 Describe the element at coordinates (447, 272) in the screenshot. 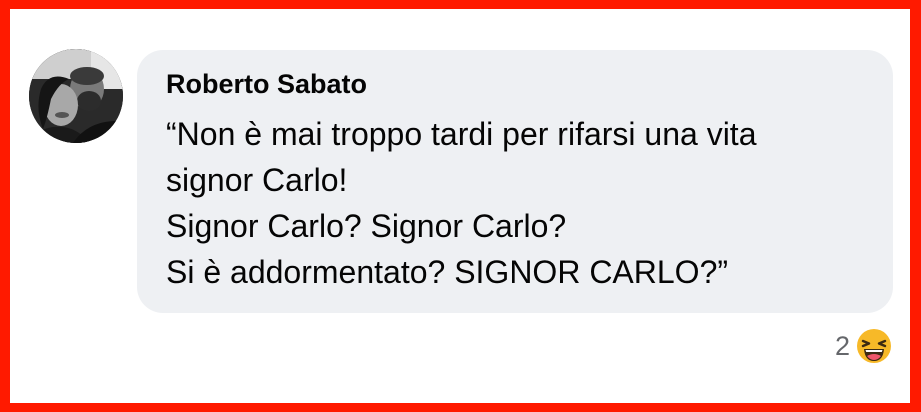

I see `comment-text-line: Si è addormentato? SIGNOR CARLO?”` at that location.